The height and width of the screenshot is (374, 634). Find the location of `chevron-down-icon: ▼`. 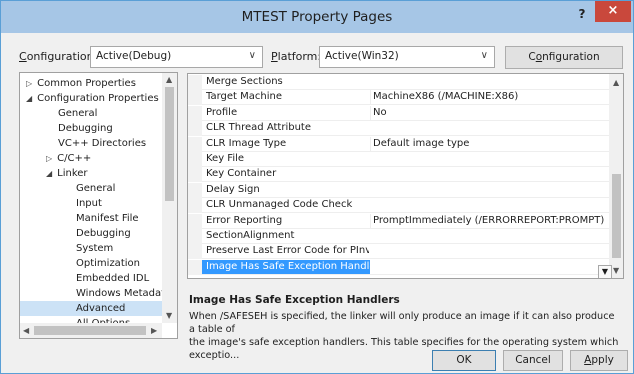

chevron-down-icon: ▼ is located at coordinates (605, 271).